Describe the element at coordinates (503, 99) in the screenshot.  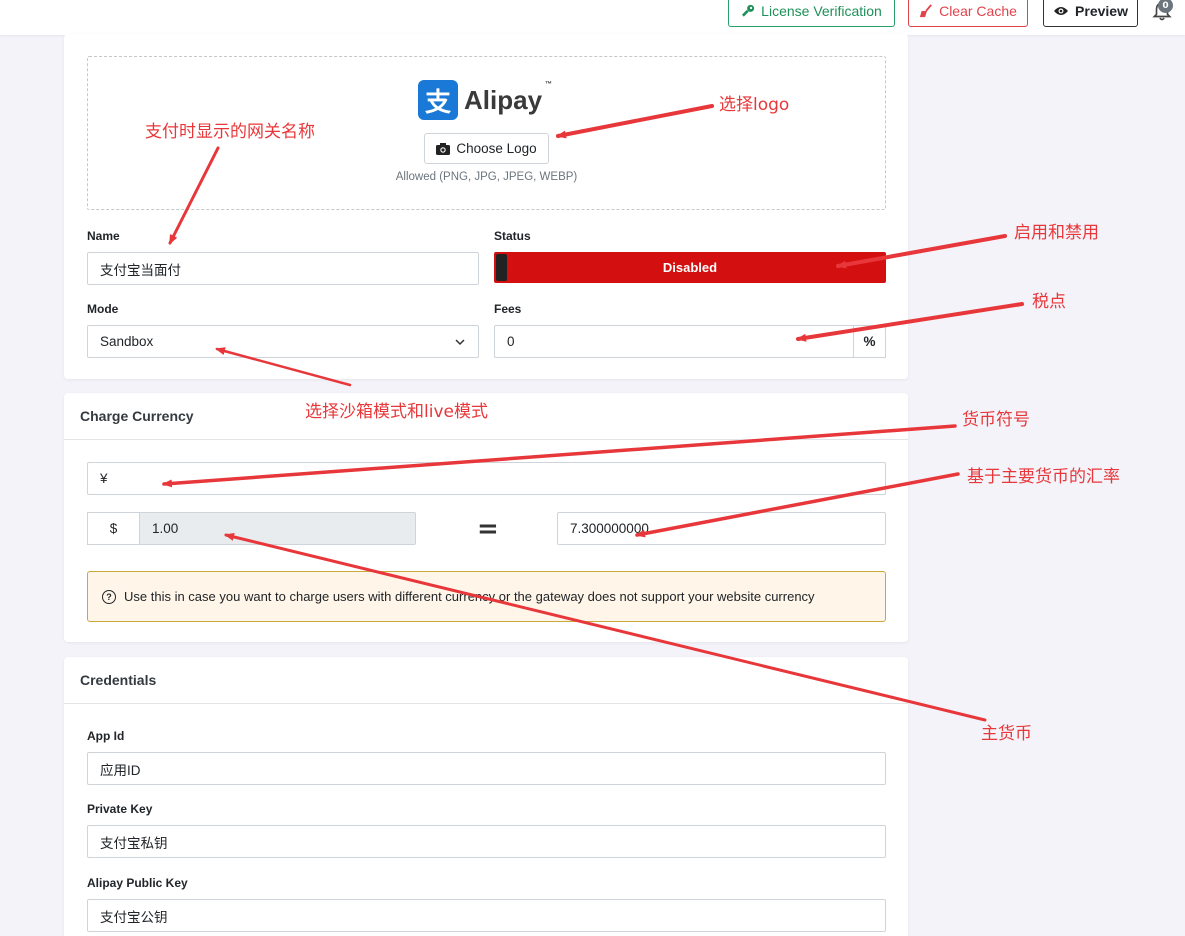
I see `alipay-logo-text: Alipay` at that location.